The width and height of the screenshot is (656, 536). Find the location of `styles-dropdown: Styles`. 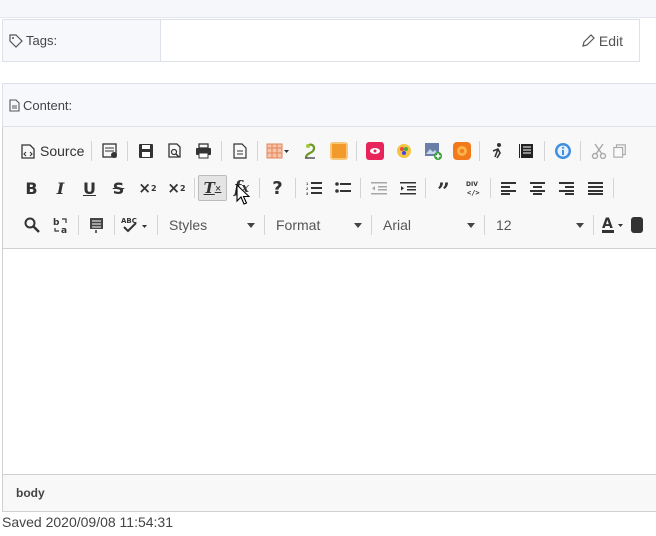

styles-dropdown: Styles is located at coordinates (211, 225).